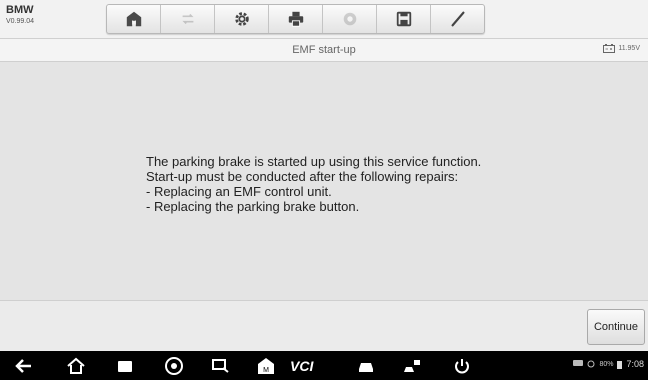 The width and height of the screenshot is (648, 380). I want to click on page-title: EMF start-up, so click(324, 50).